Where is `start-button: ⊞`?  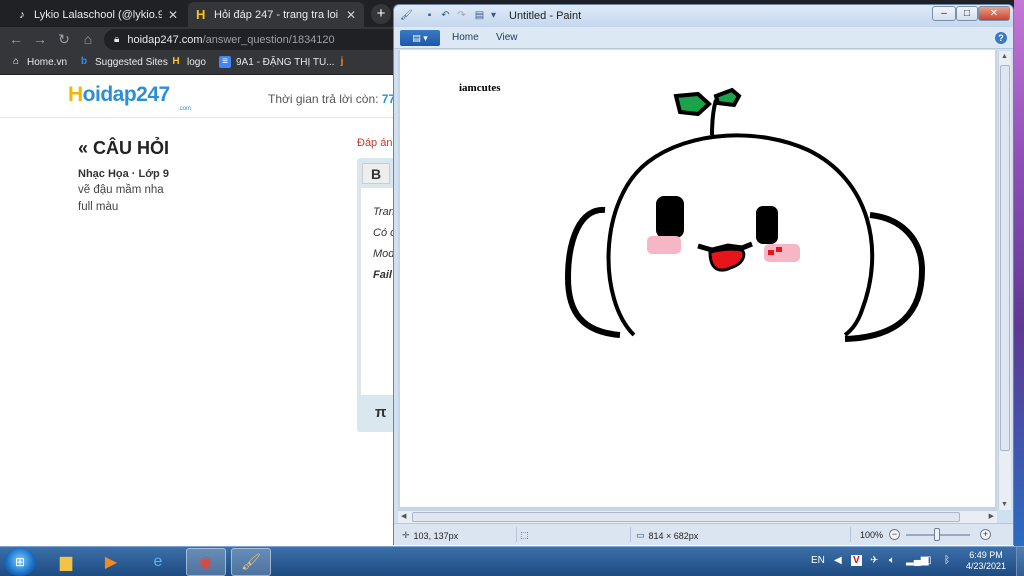
start-button: ⊞ is located at coordinates (20, 562).